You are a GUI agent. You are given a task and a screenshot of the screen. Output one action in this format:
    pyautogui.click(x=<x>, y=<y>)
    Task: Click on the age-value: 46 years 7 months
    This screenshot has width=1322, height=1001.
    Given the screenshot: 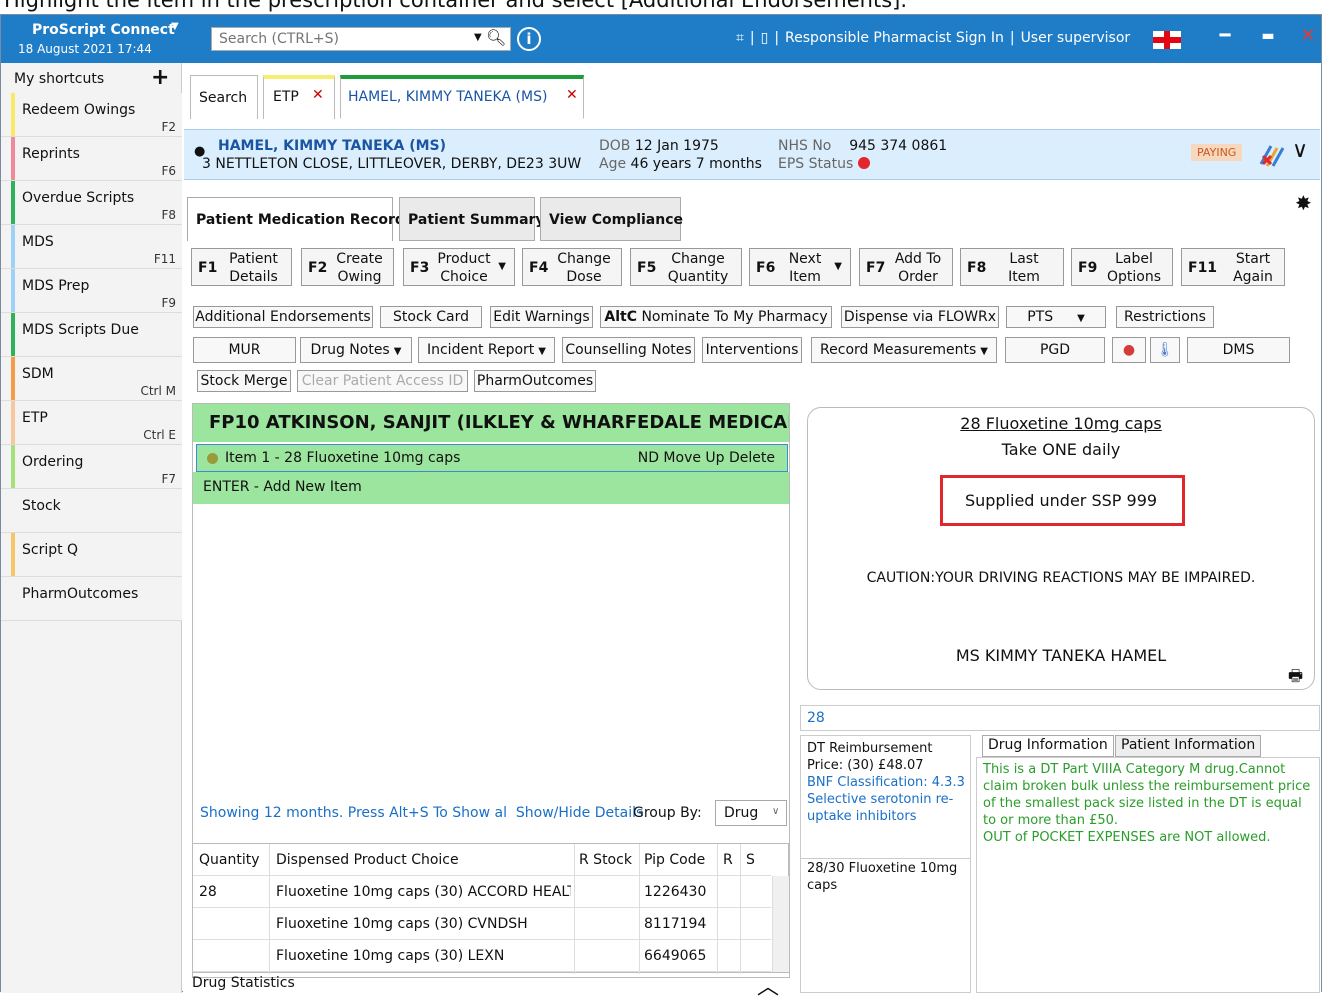 What is the action you would take?
    pyautogui.click(x=696, y=164)
    